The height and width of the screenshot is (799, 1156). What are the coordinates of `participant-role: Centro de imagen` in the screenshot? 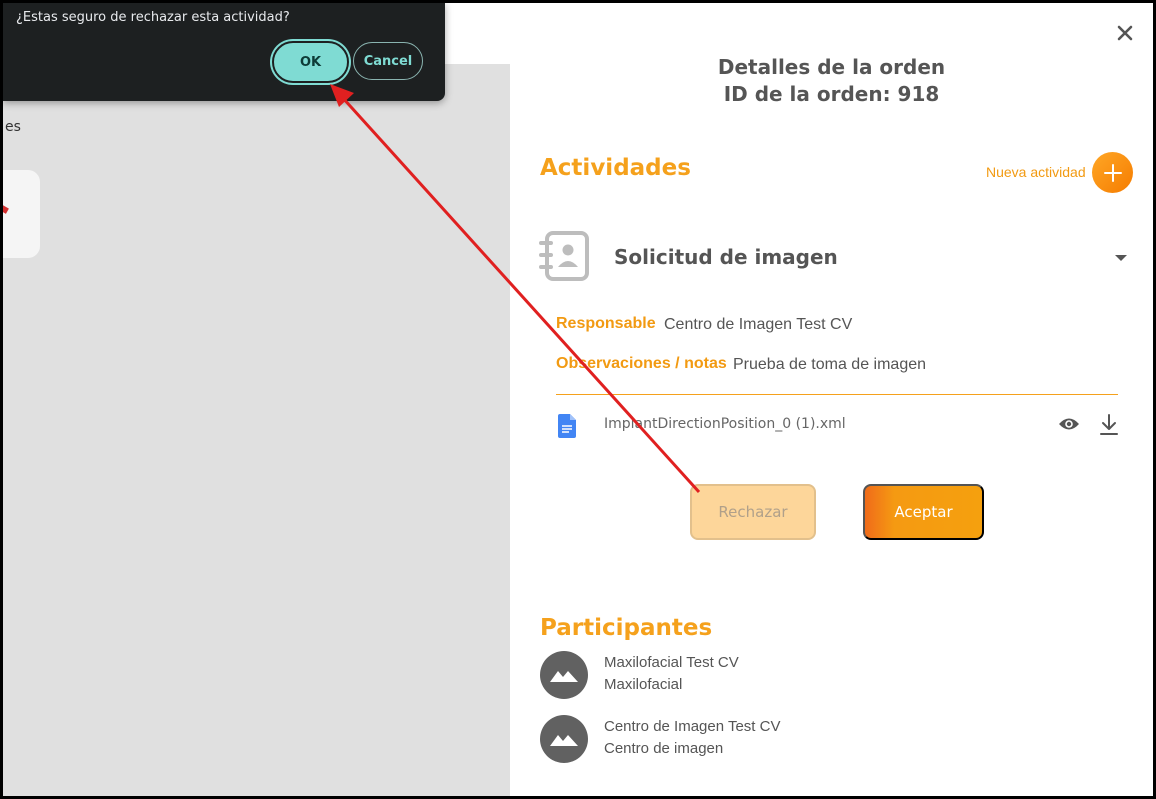 It's located at (664, 748).